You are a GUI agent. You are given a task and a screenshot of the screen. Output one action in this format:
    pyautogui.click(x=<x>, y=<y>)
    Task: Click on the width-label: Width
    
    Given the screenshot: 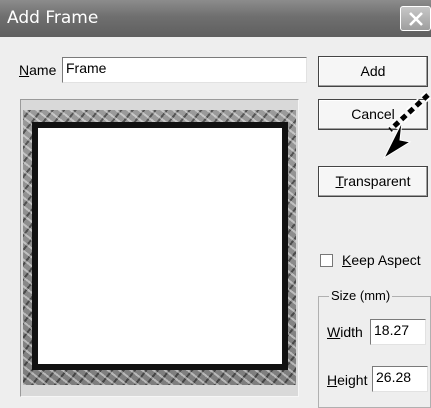 What is the action you would take?
    pyautogui.click(x=345, y=332)
    